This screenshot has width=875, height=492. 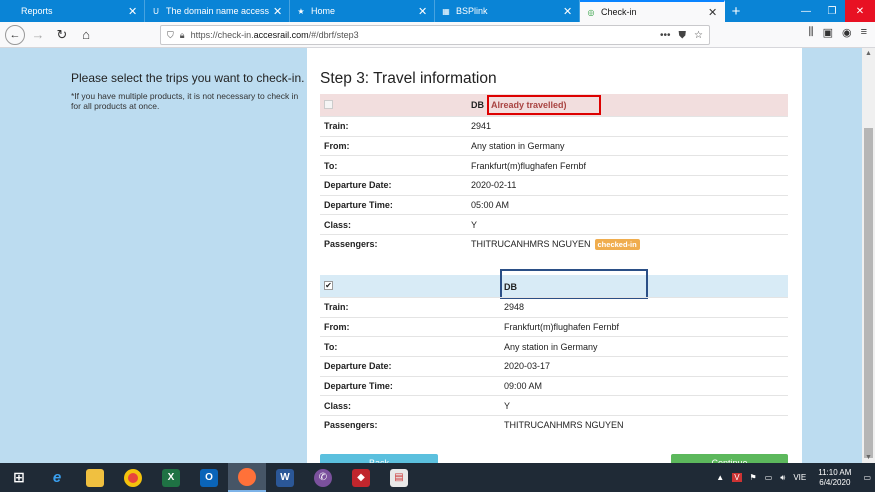 What do you see at coordinates (554, 126) in the screenshot?
I see `table-row: Train: 2941` at bounding box center [554, 126].